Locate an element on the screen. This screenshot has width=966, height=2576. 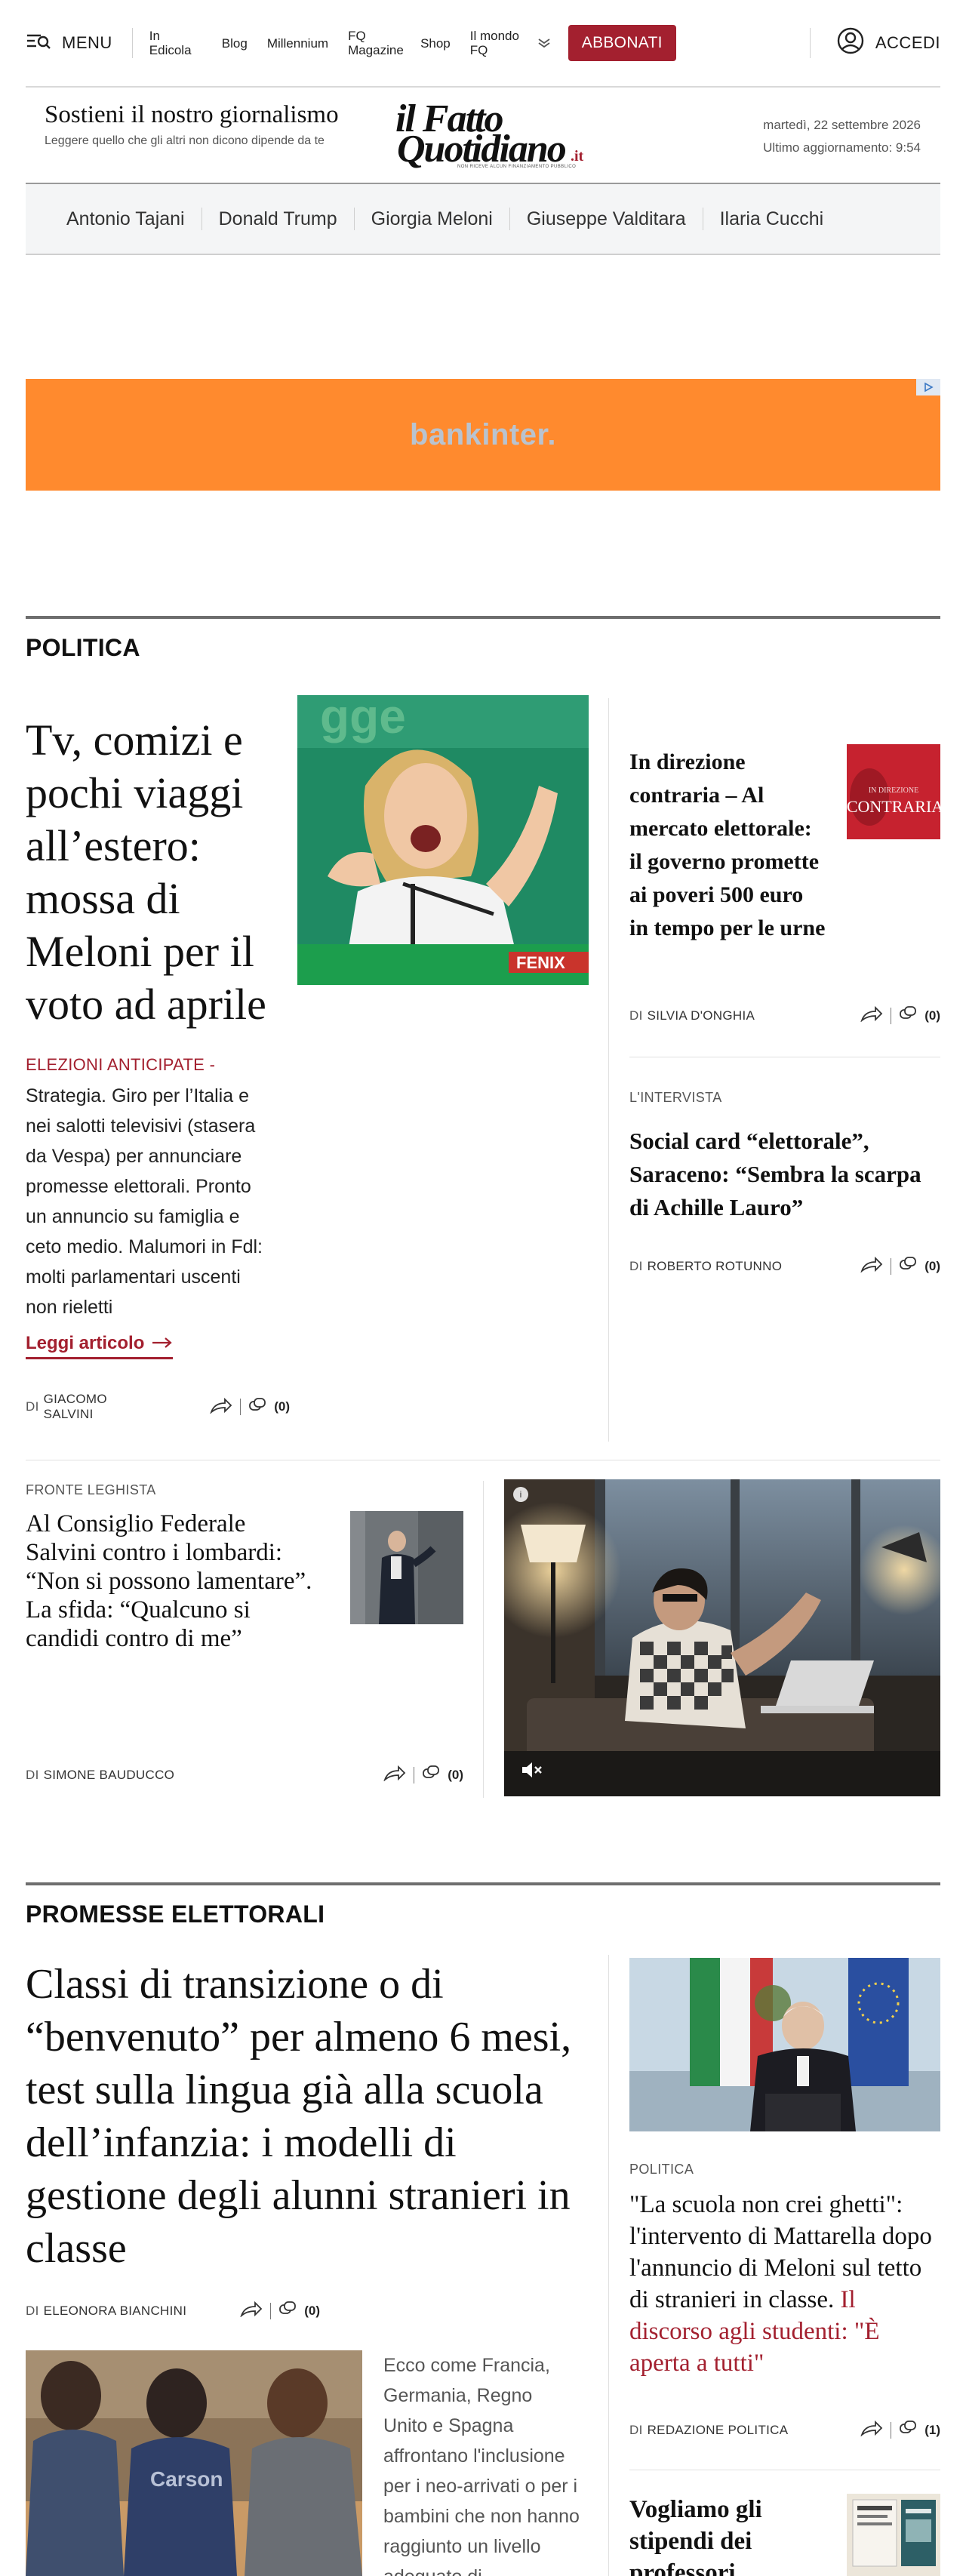
subscribe-button: ABBONATI is located at coordinates (622, 43).